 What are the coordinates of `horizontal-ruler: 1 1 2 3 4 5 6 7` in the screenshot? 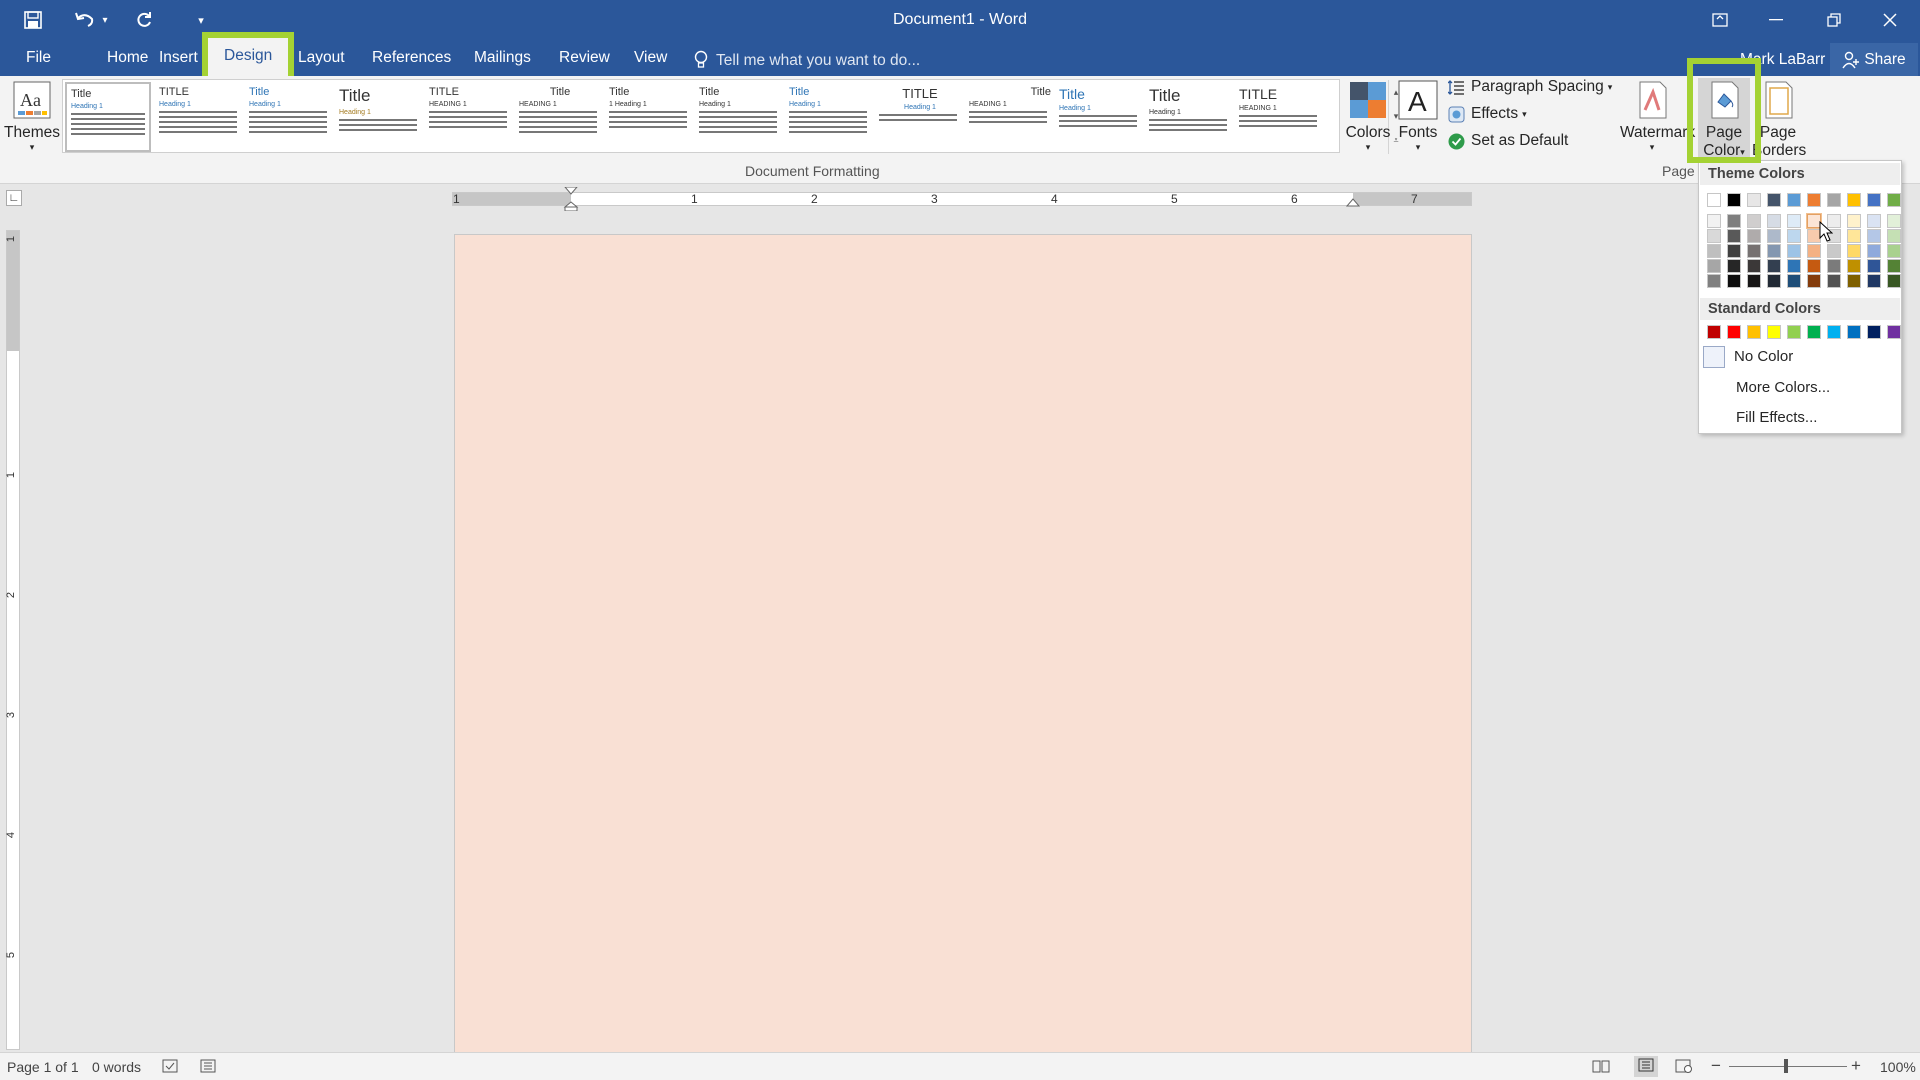 It's located at (962, 199).